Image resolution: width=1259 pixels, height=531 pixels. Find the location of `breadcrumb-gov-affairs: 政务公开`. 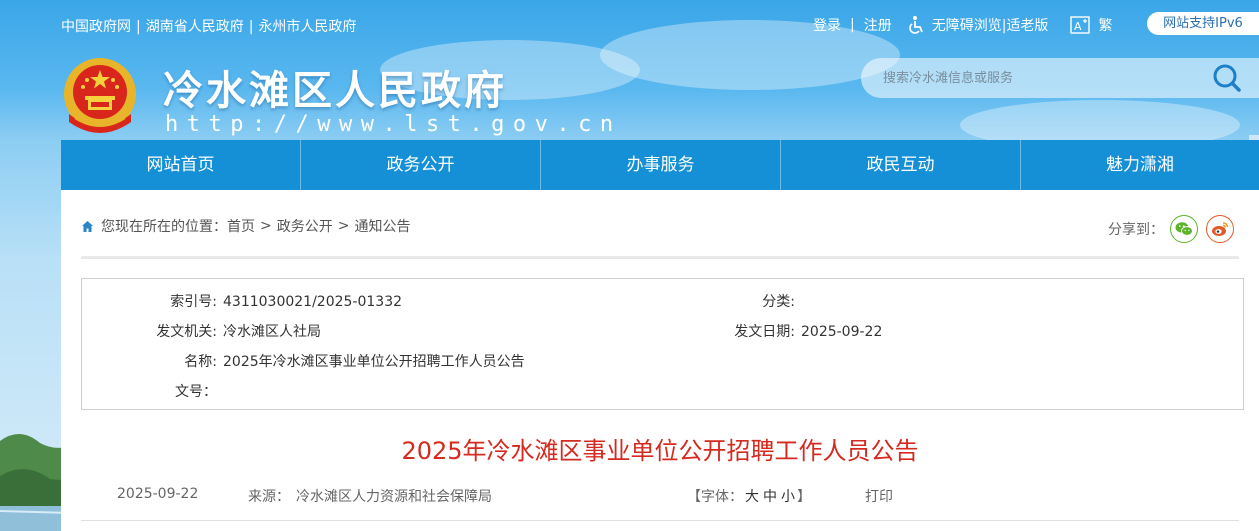

breadcrumb-gov-affairs: 政务公开 is located at coordinates (305, 226).